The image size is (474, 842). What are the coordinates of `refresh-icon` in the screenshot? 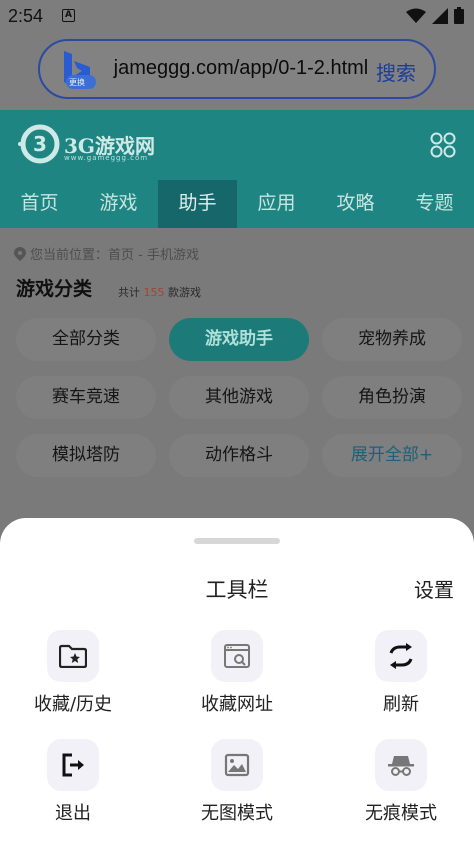 It's located at (401, 656).